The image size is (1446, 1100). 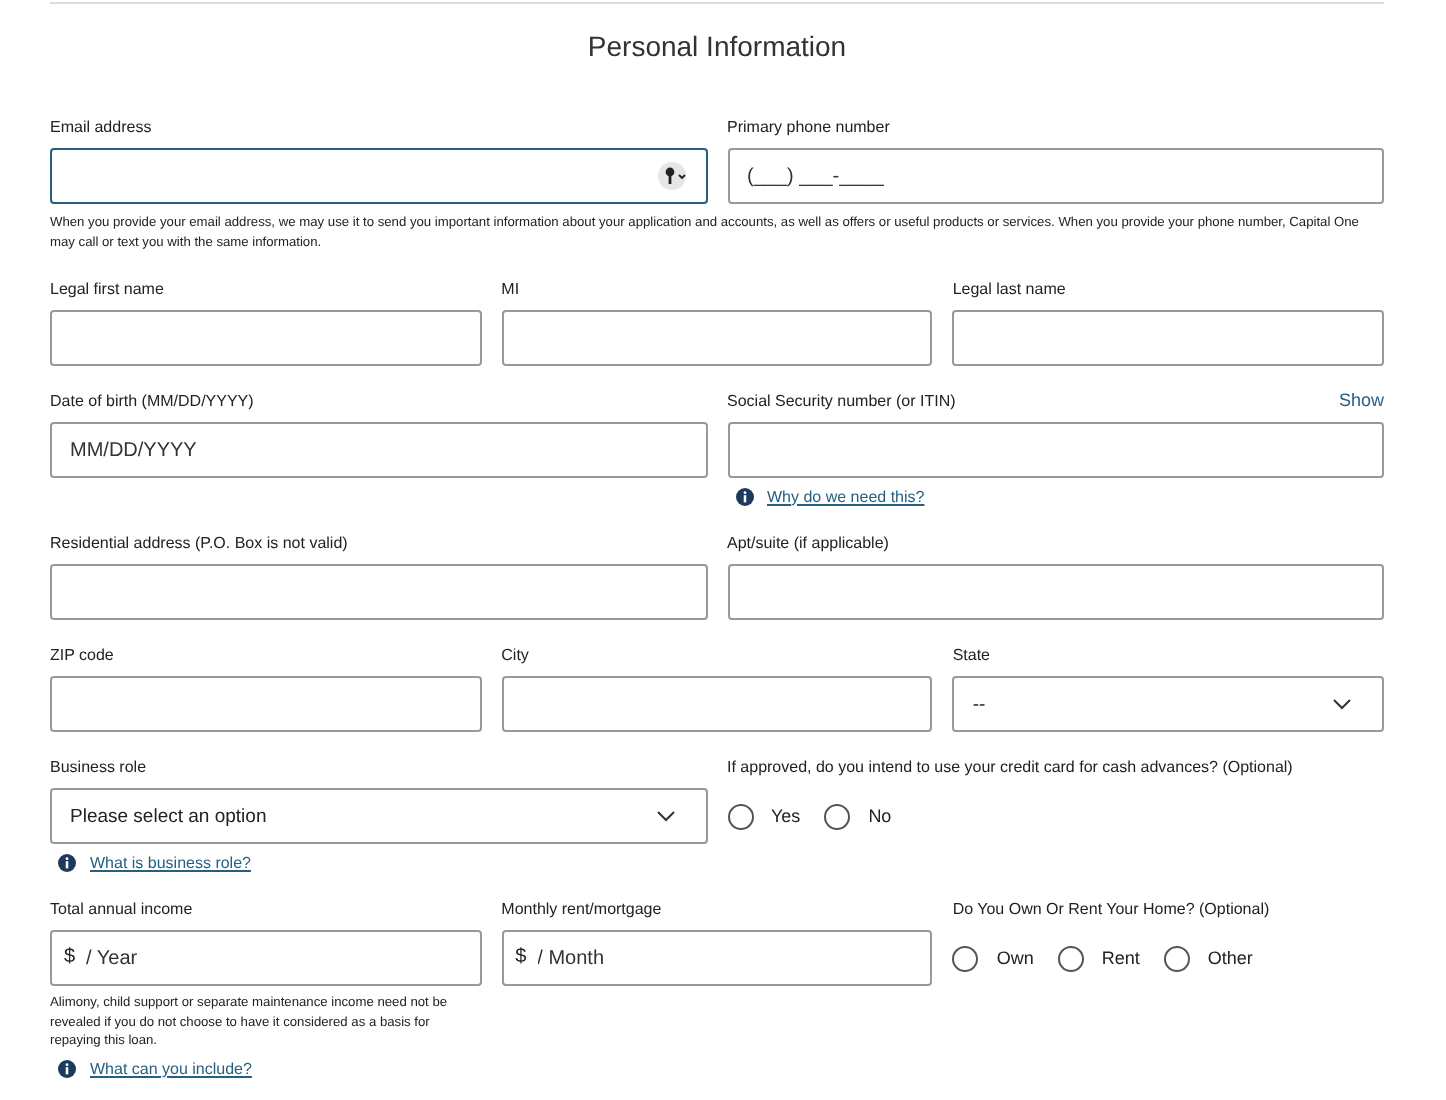 What do you see at coordinates (1055, 176) in the screenshot?
I see `input-field: (___) ___-____` at bounding box center [1055, 176].